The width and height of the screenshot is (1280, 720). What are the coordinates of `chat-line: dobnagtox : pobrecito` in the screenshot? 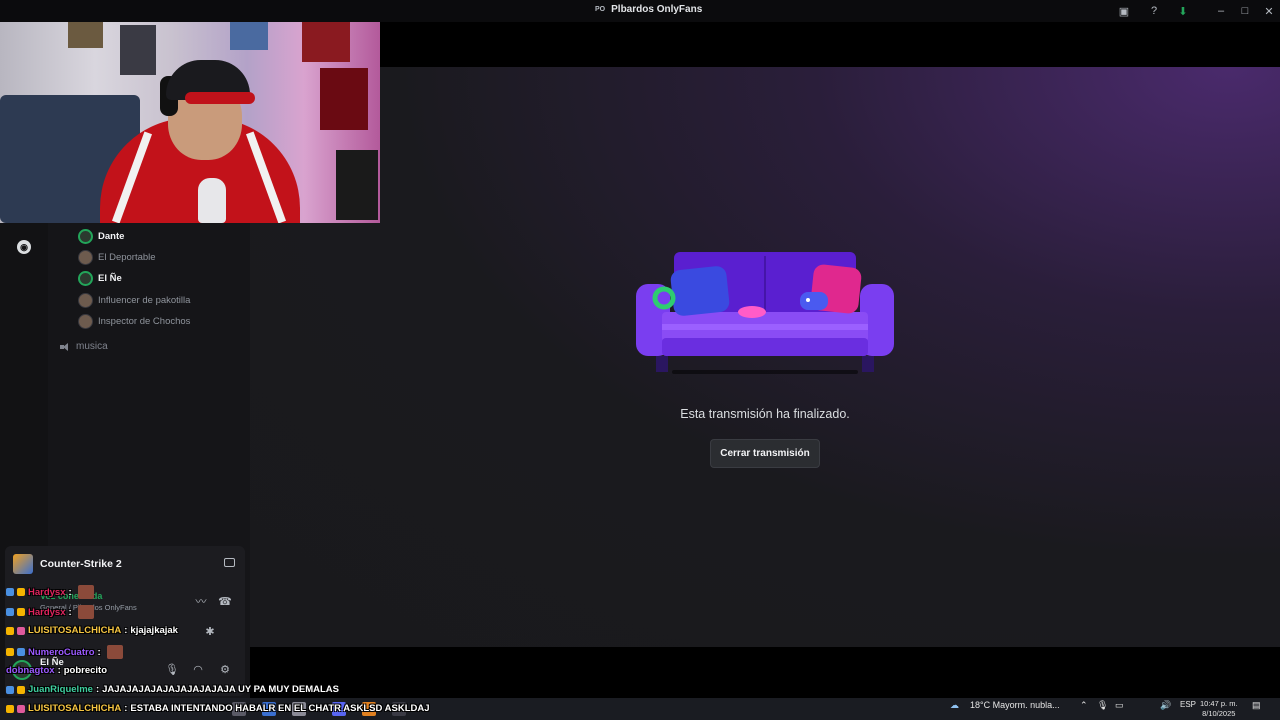 It's located at (57, 670).